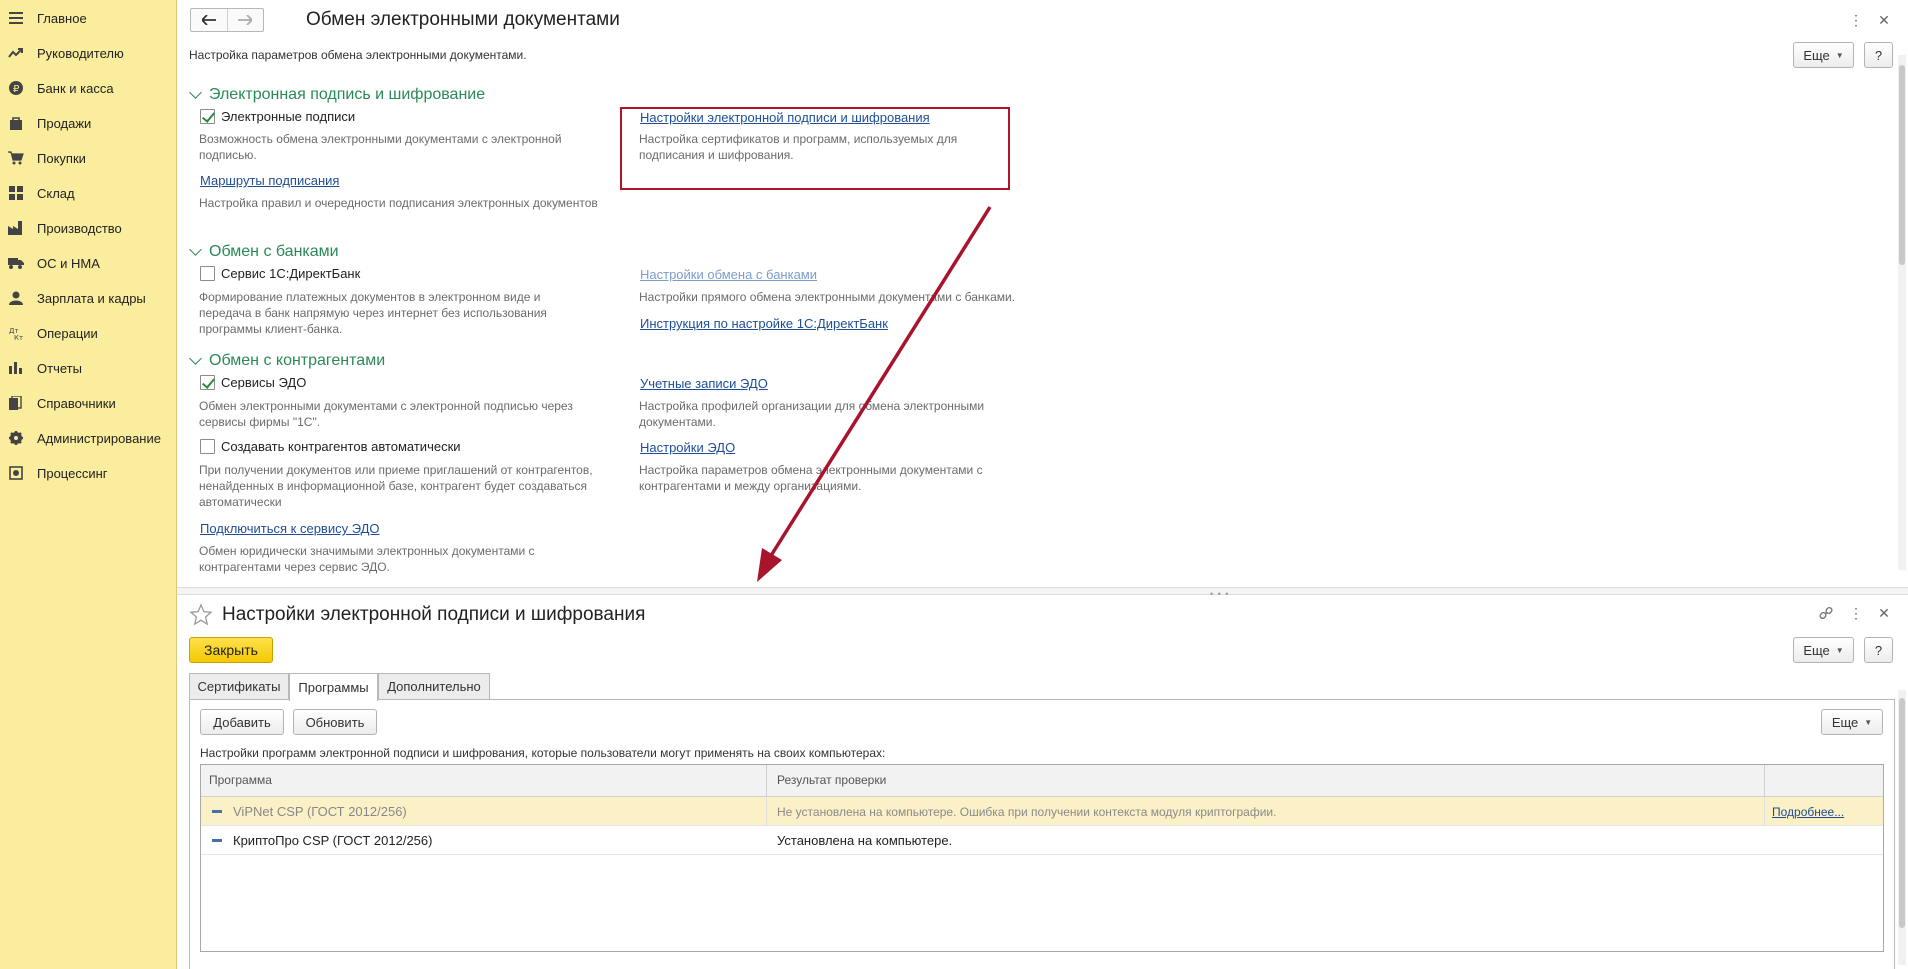 Image resolution: width=1908 pixels, height=969 pixels. What do you see at coordinates (1826, 613) in the screenshot?
I see `link-icon` at bounding box center [1826, 613].